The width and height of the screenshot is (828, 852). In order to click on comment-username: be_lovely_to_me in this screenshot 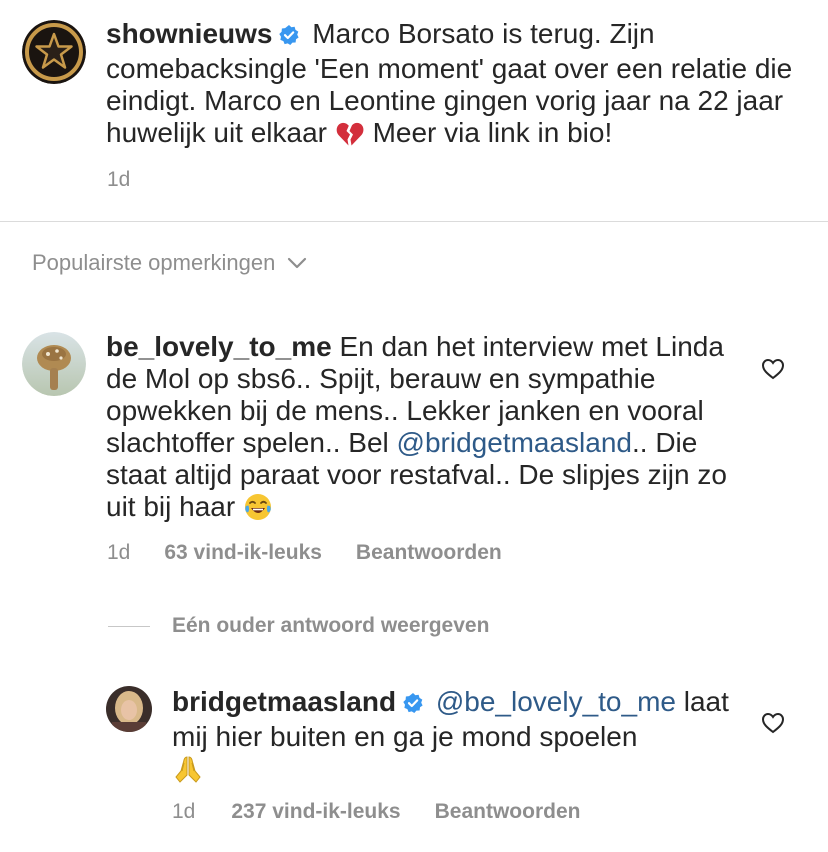, I will do `click(219, 346)`.